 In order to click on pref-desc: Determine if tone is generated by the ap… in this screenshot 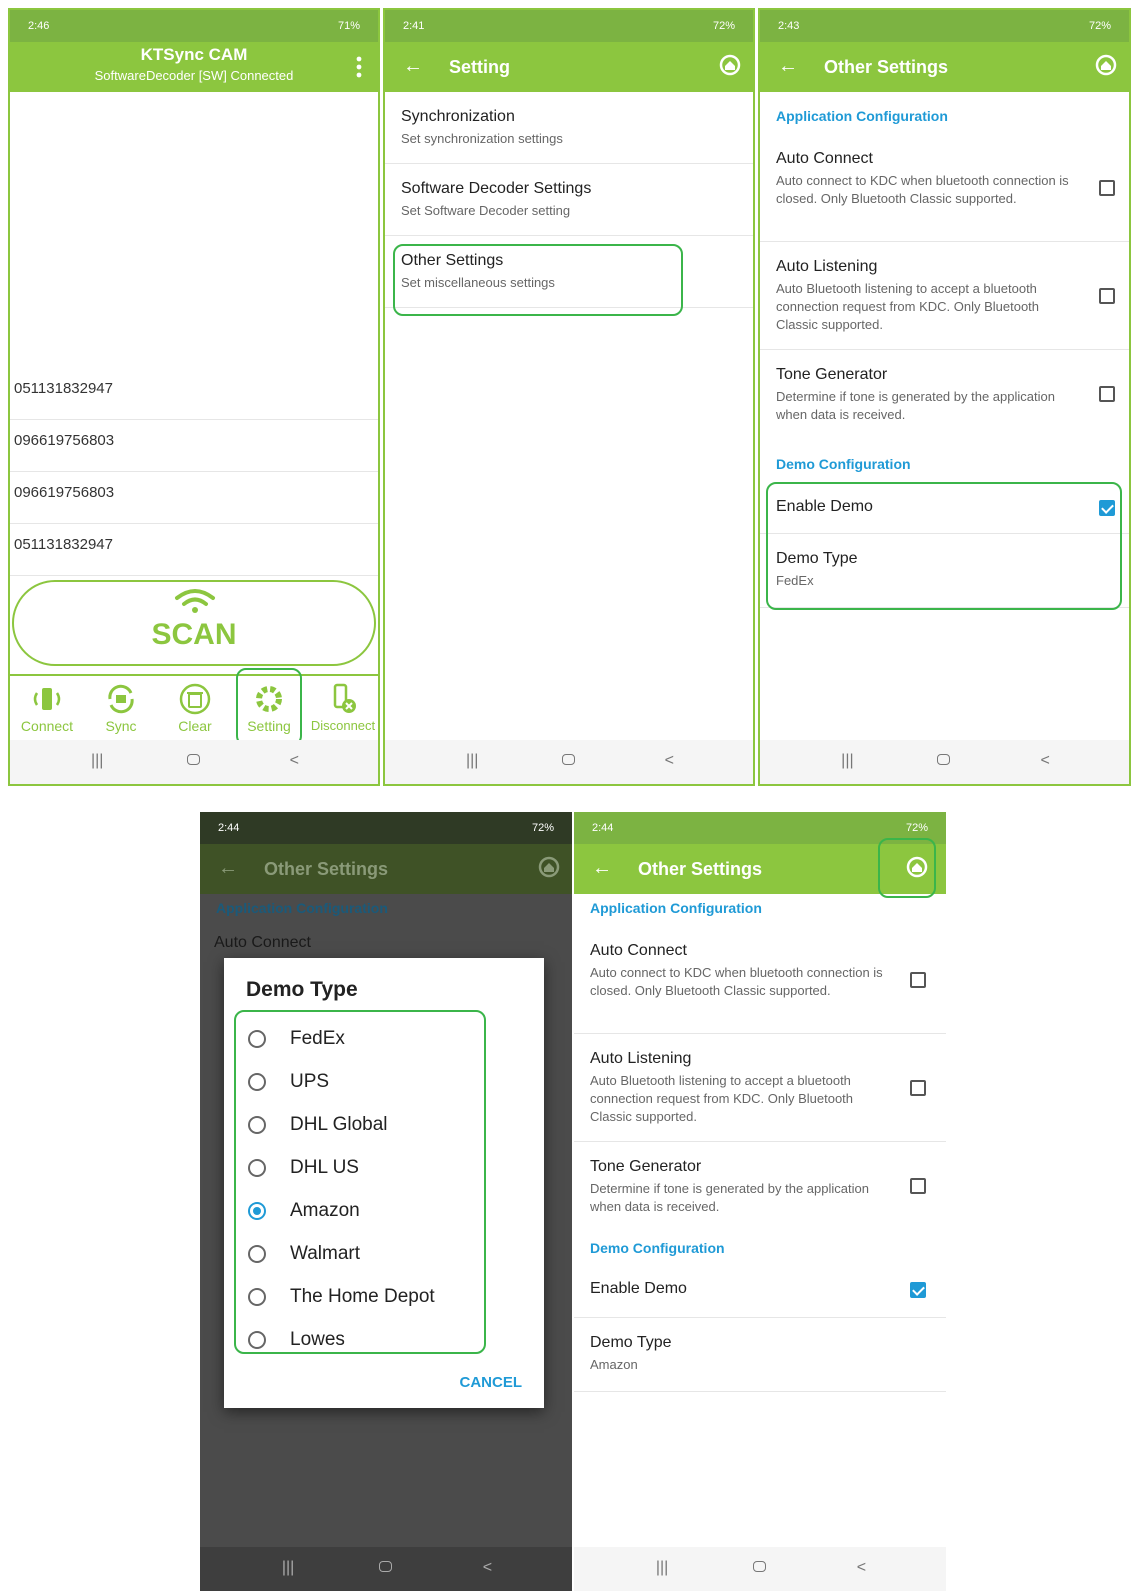, I will do `click(729, 1197)`.